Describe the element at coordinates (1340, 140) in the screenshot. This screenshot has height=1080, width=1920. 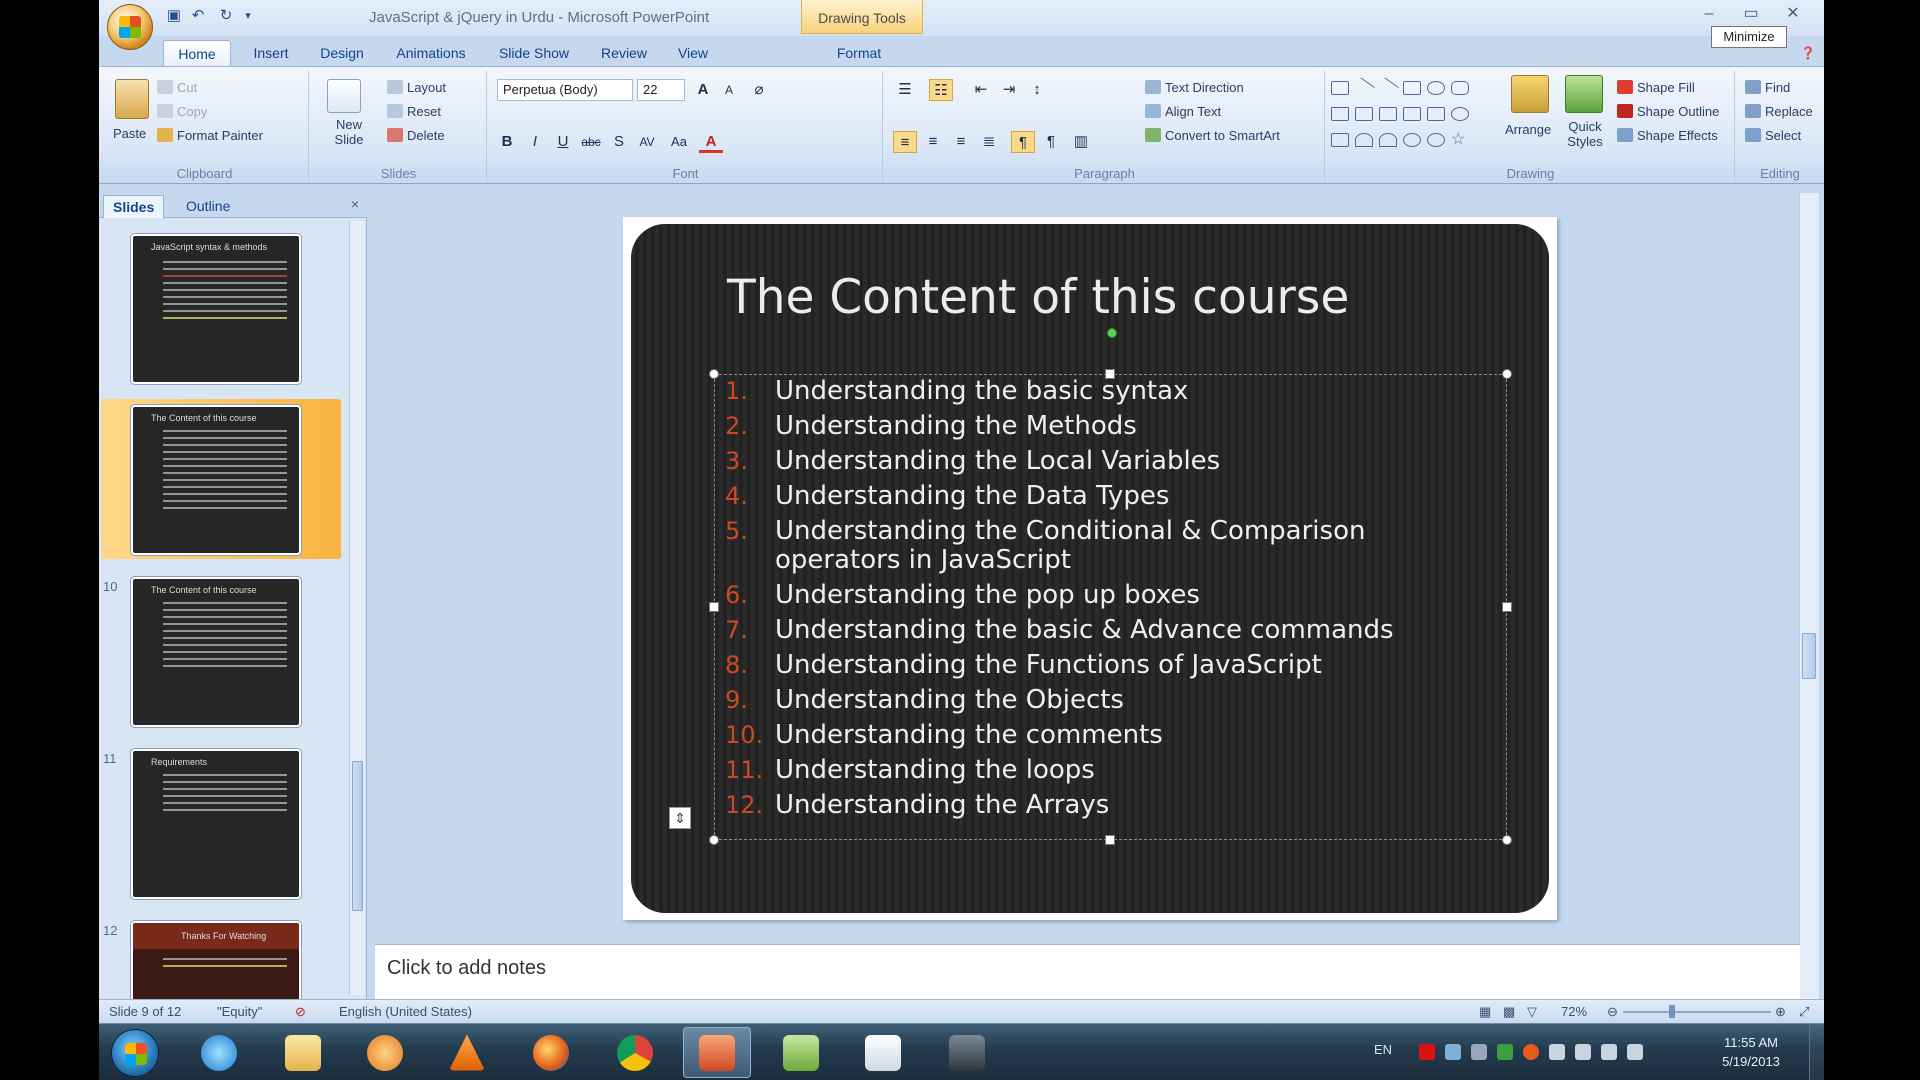
I see `bolt-shape-icon` at that location.